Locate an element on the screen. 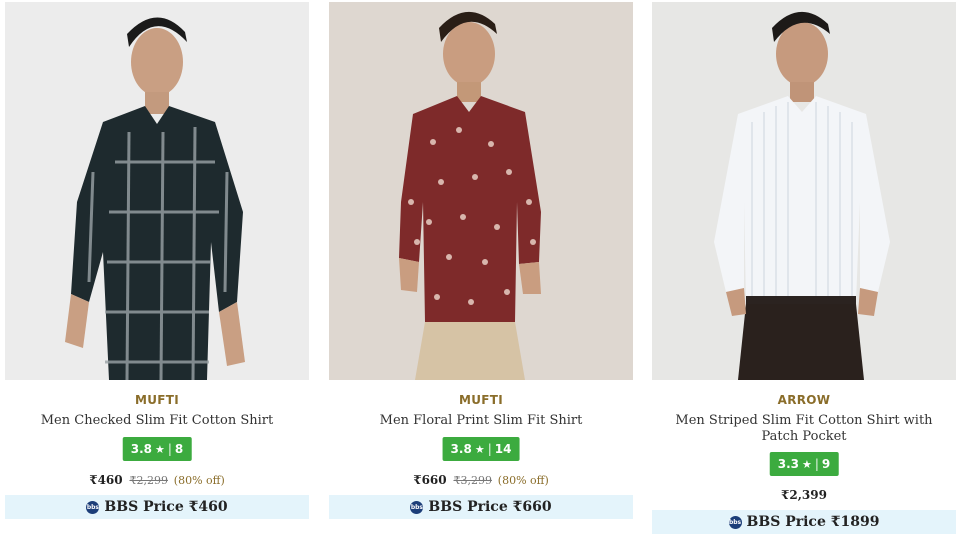 Image resolution: width=958 pixels, height=543 pixels. bbs-price-bar: bbs BBS Price ₹460 is located at coordinates (157, 507).